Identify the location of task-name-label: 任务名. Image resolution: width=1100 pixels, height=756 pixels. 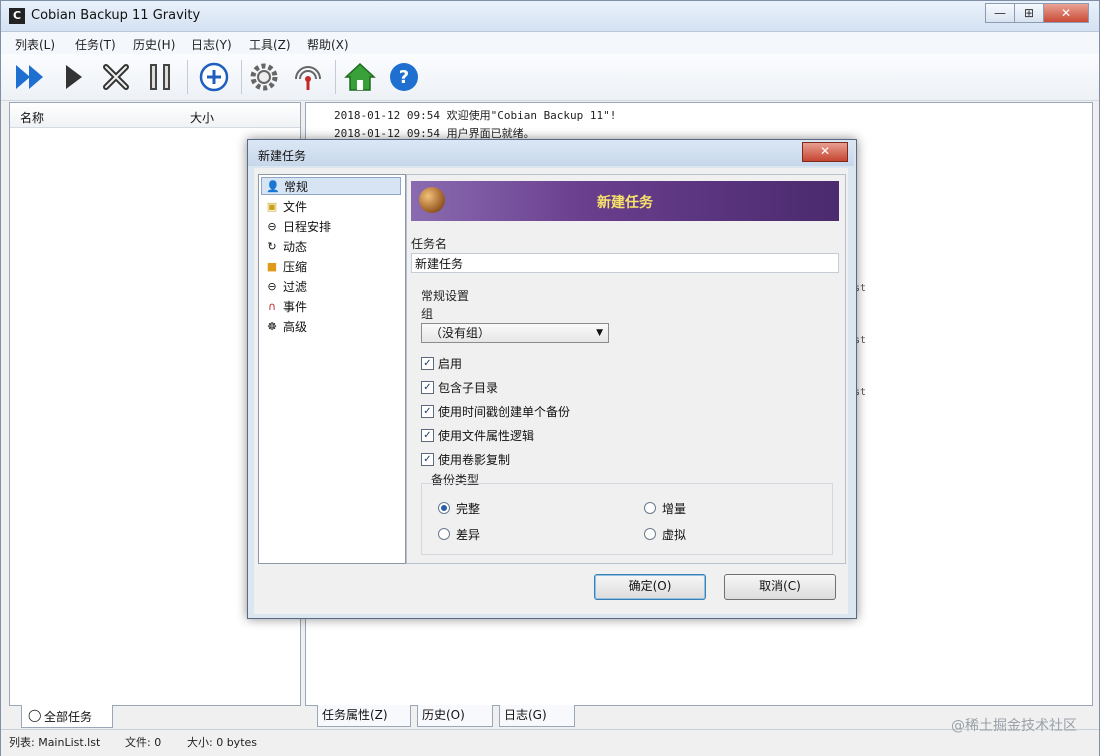
(429, 244).